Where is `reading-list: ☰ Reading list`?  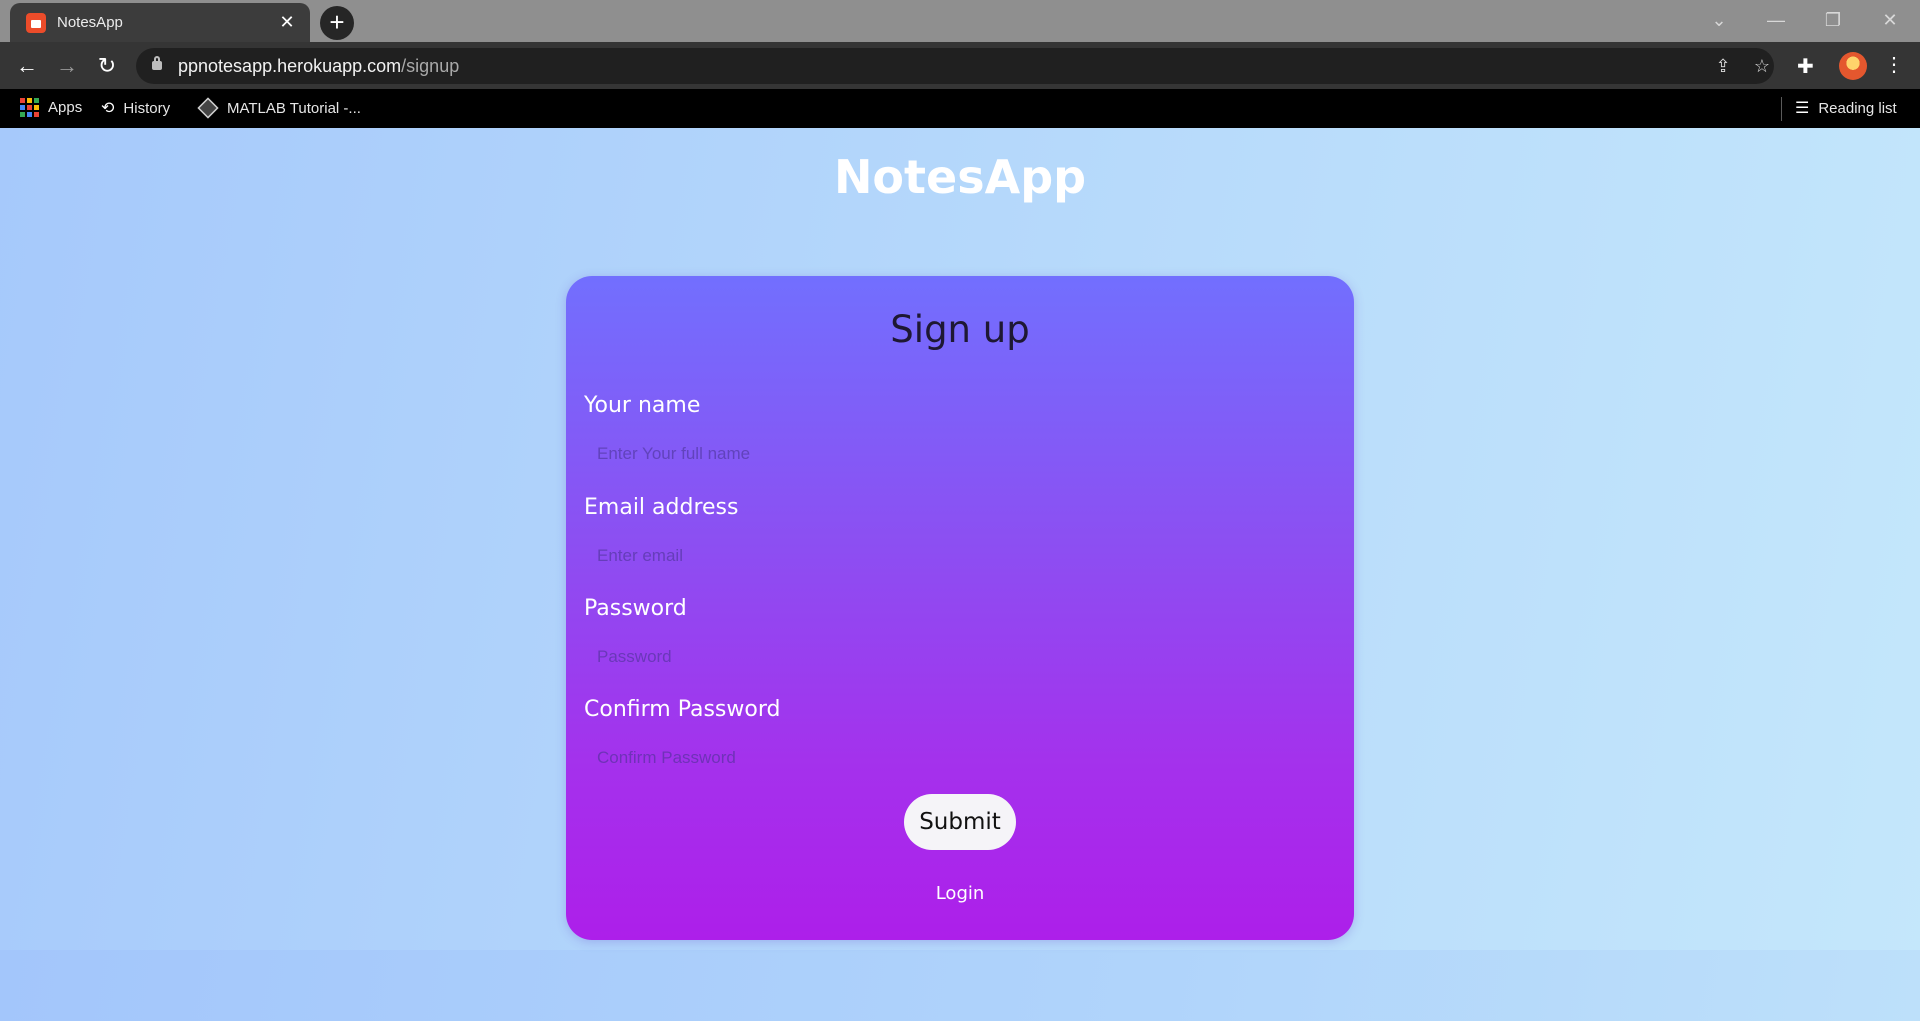
reading-list: ☰ Reading list is located at coordinates (1846, 108).